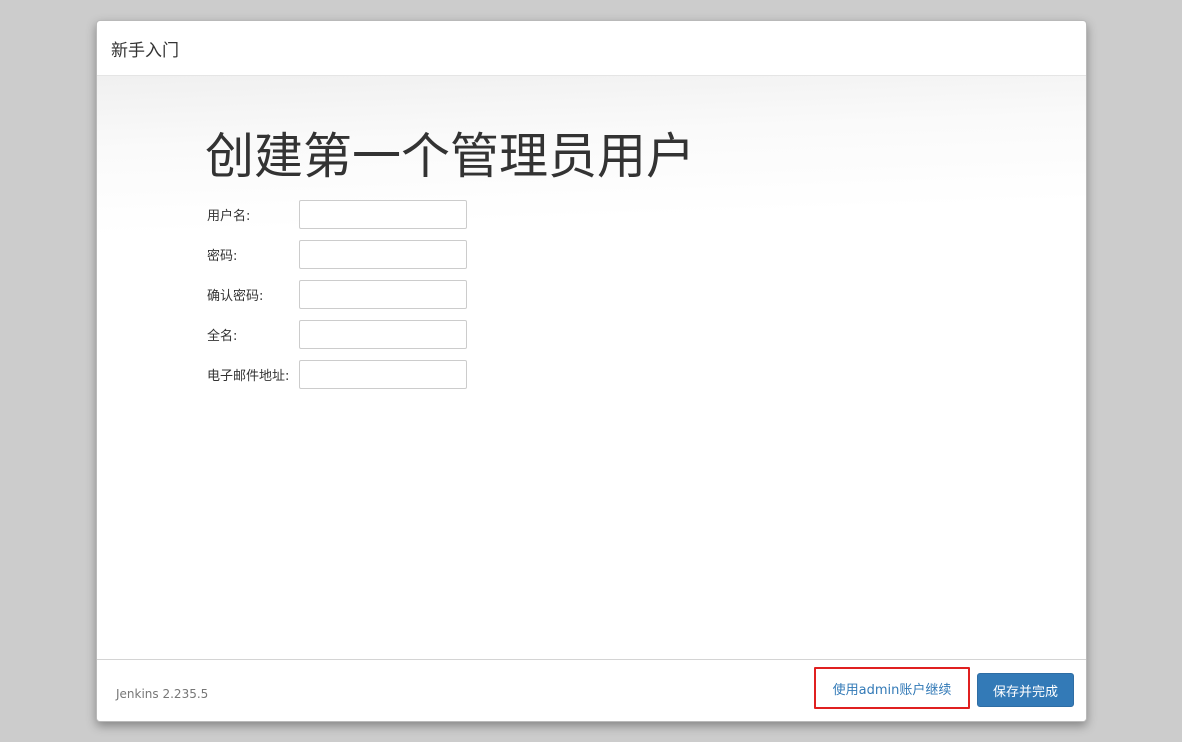 Image resolution: width=1182 pixels, height=742 pixels. I want to click on fullname-row: 全名:, so click(337, 334).